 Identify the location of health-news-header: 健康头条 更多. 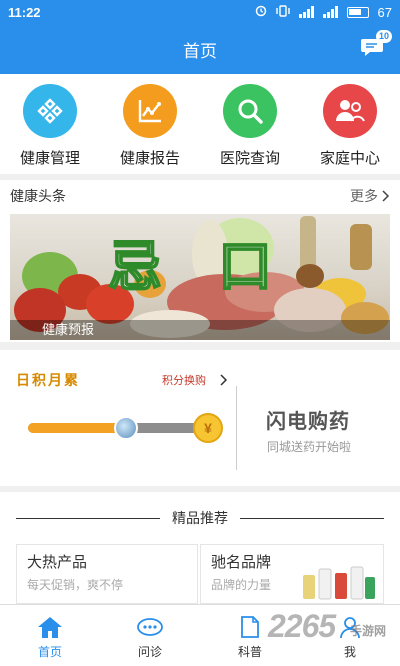
(200, 196).